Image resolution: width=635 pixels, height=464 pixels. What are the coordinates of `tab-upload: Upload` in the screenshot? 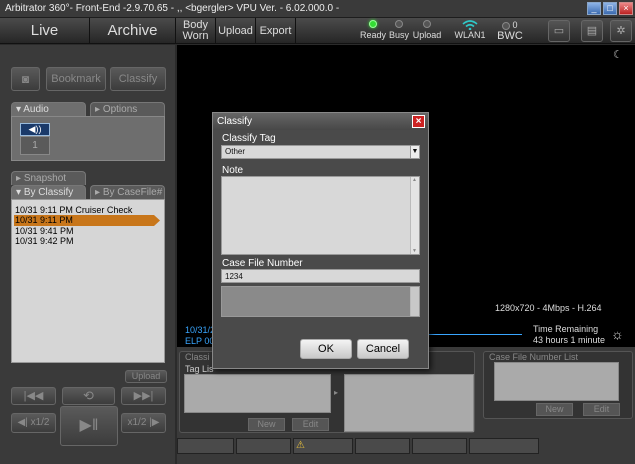 It's located at (236, 31).